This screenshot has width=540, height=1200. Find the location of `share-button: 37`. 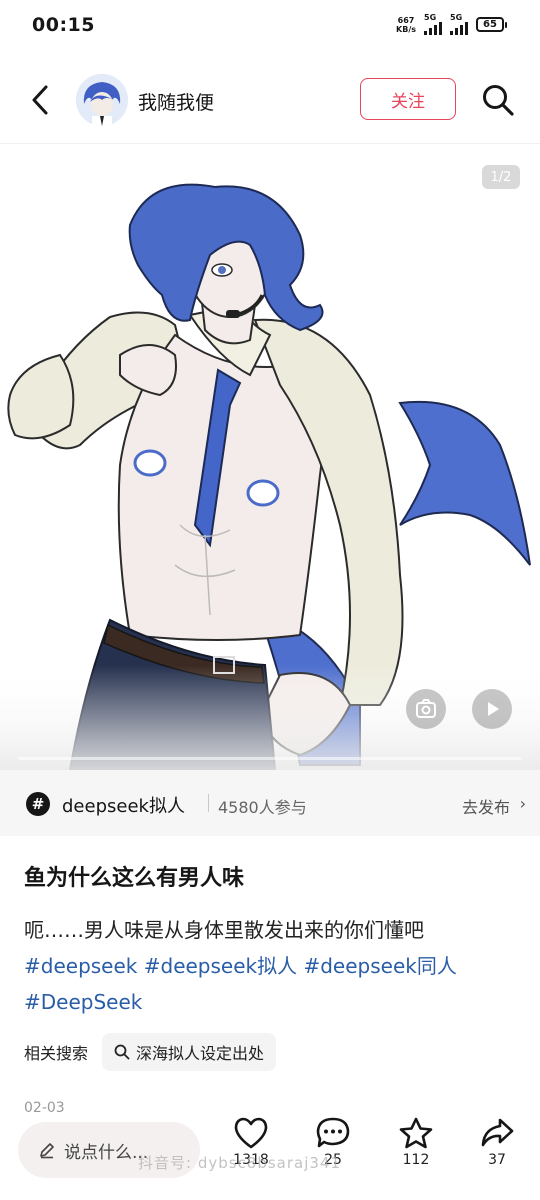

share-button: 37 is located at coordinates (497, 1142).